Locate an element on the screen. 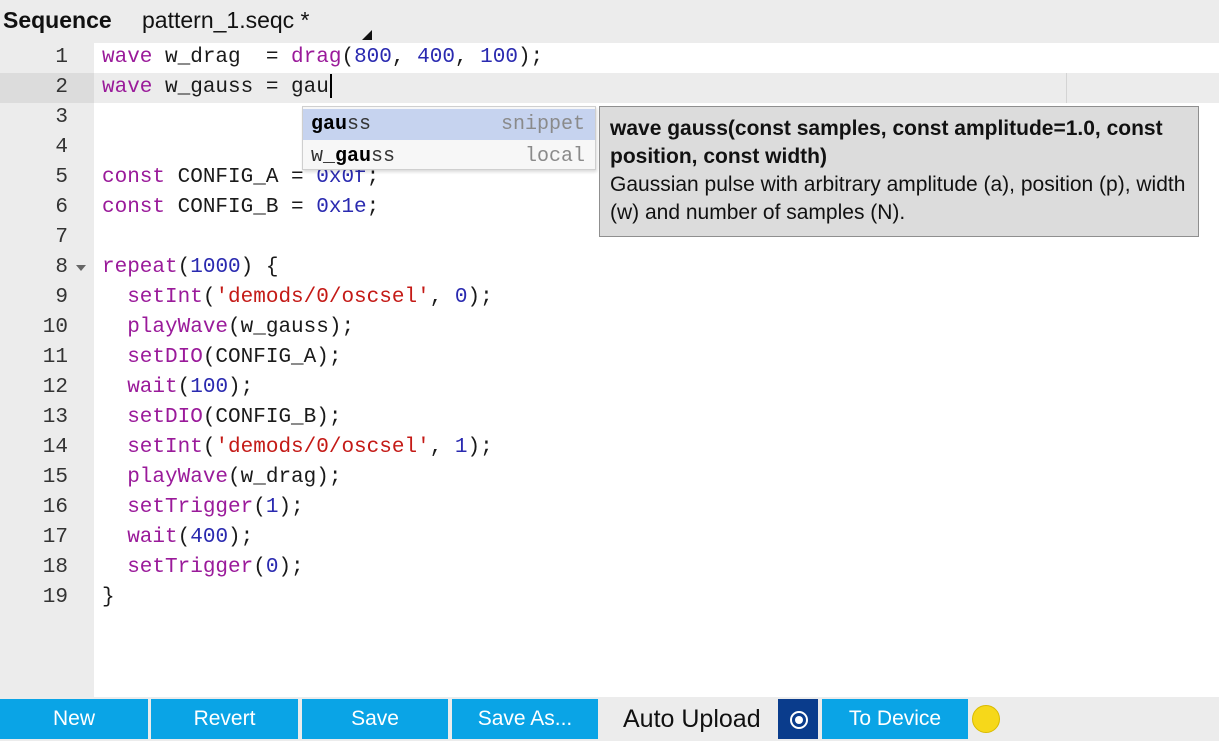  revert-button: Revert is located at coordinates (224, 719).